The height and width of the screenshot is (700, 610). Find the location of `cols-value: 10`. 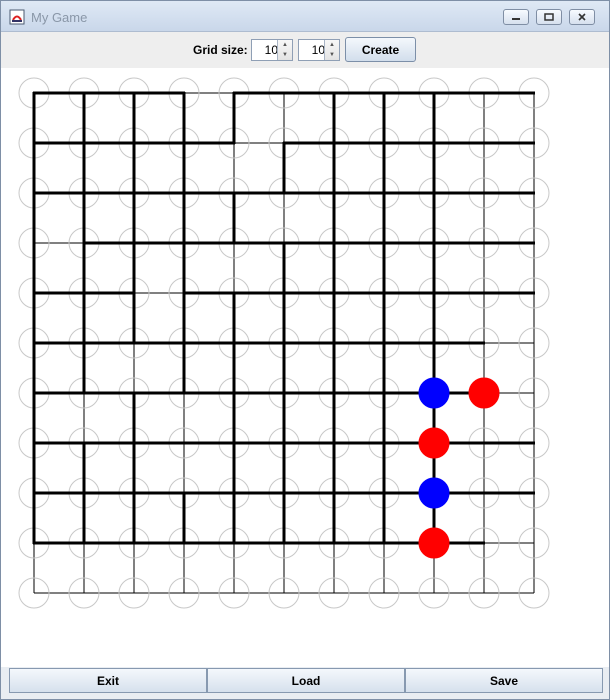

cols-value: 10 is located at coordinates (318, 50).